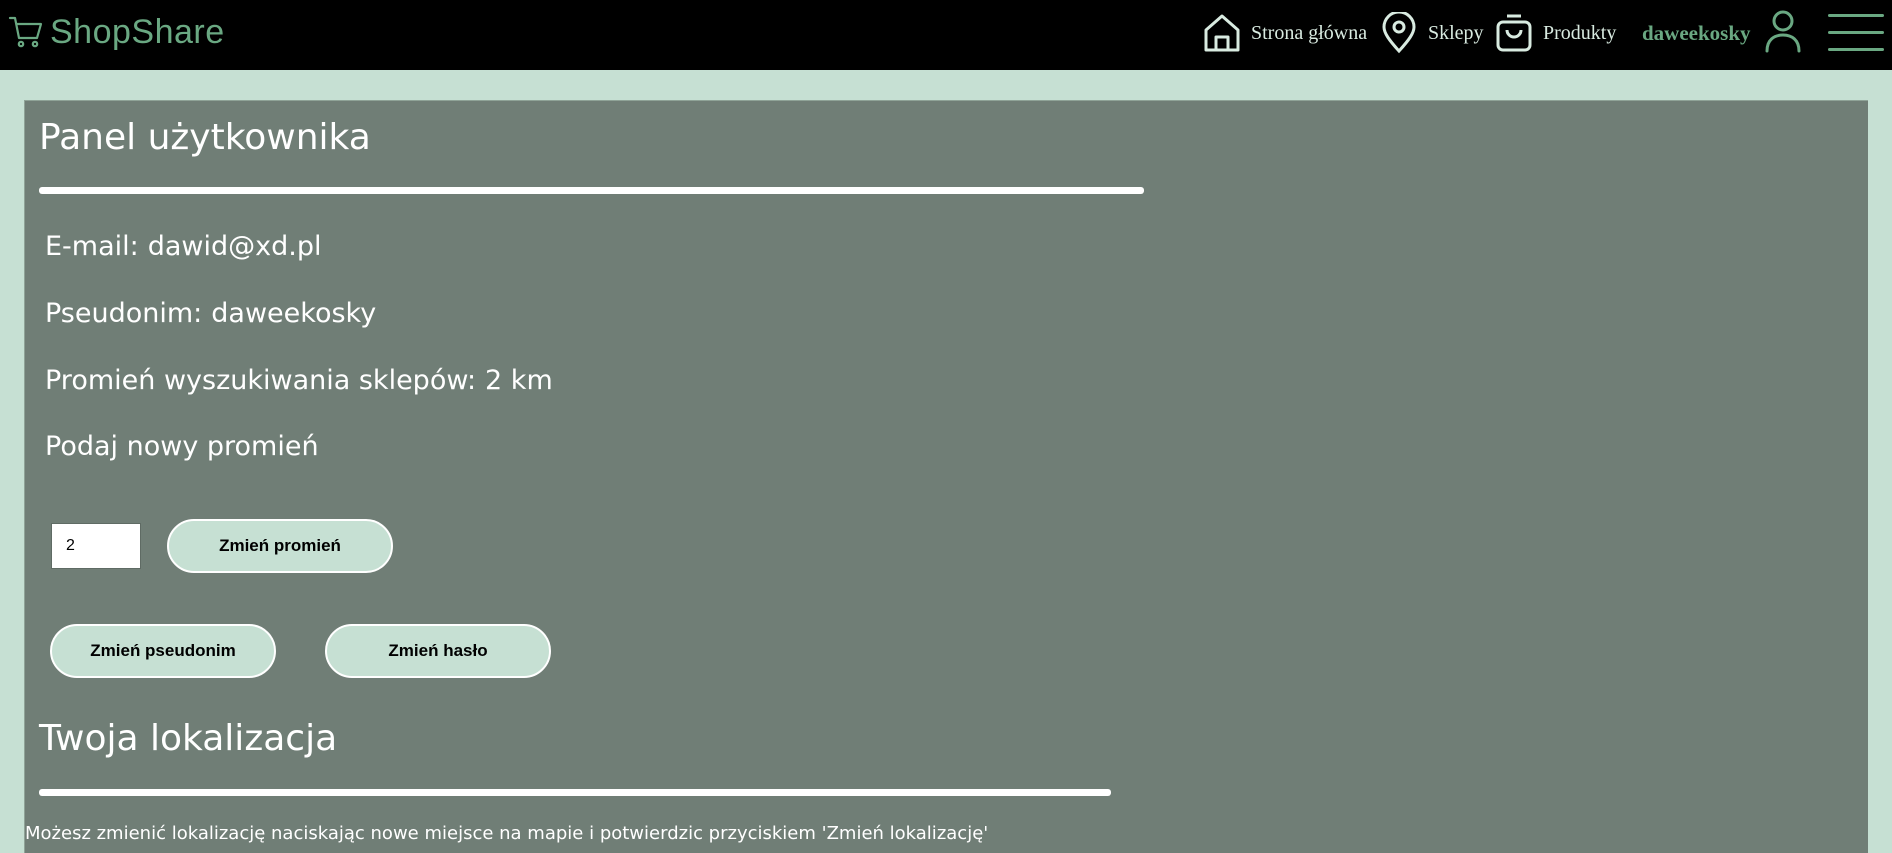 The width and height of the screenshot is (1892, 853). Describe the element at coordinates (1456, 32) in the screenshot. I see `nav-item-shops-label: Sklepy` at that location.